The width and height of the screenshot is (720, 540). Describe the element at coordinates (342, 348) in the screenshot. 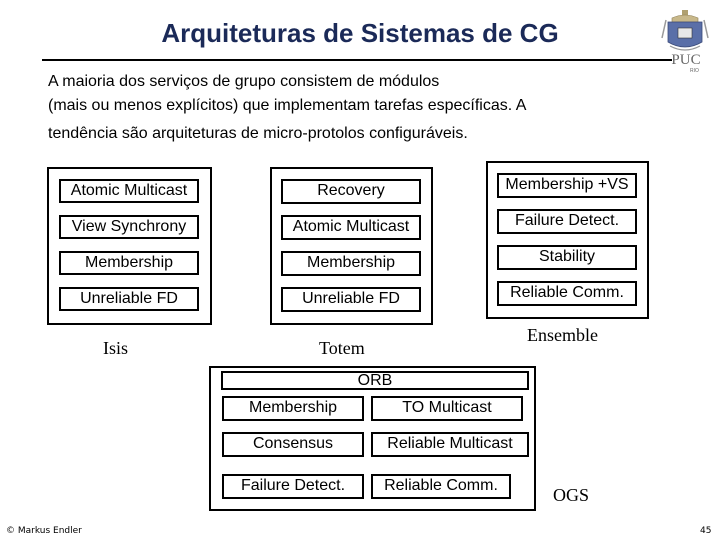

I see `totem-label: Totem` at that location.